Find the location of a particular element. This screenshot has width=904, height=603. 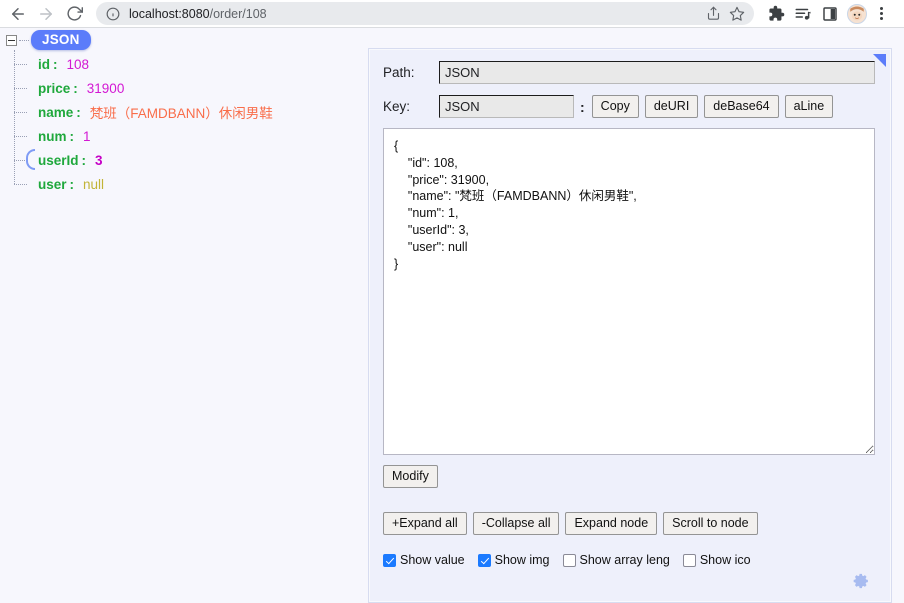

avatar-image is located at coordinates (857, 13).